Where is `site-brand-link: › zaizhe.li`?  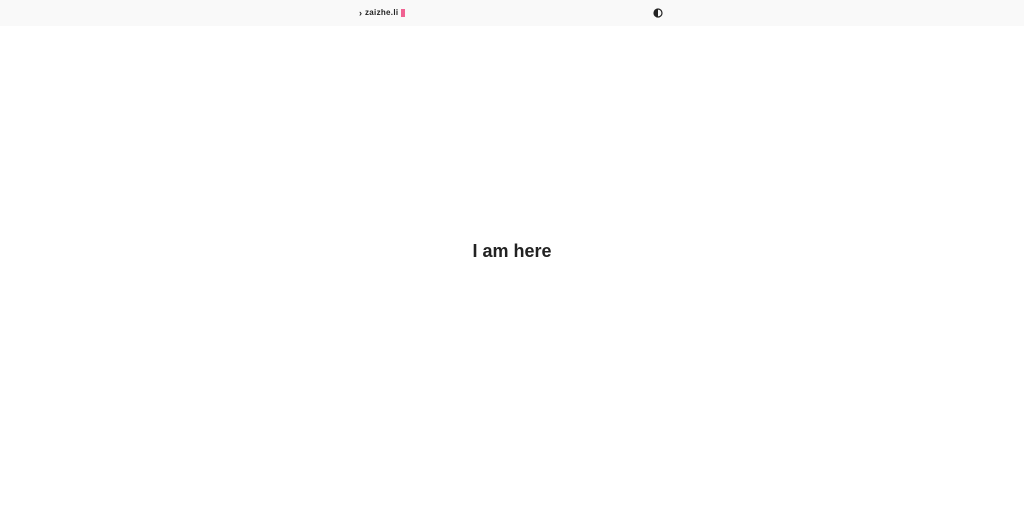 site-brand-link: › zaizhe.li is located at coordinates (382, 13).